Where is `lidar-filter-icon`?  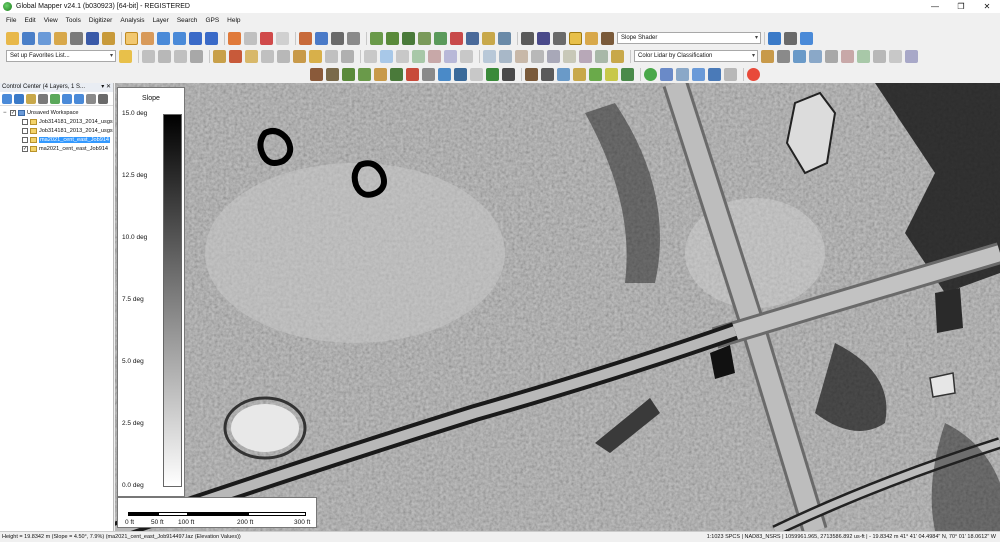 lidar-filter-icon is located at coordinates (521, 56).